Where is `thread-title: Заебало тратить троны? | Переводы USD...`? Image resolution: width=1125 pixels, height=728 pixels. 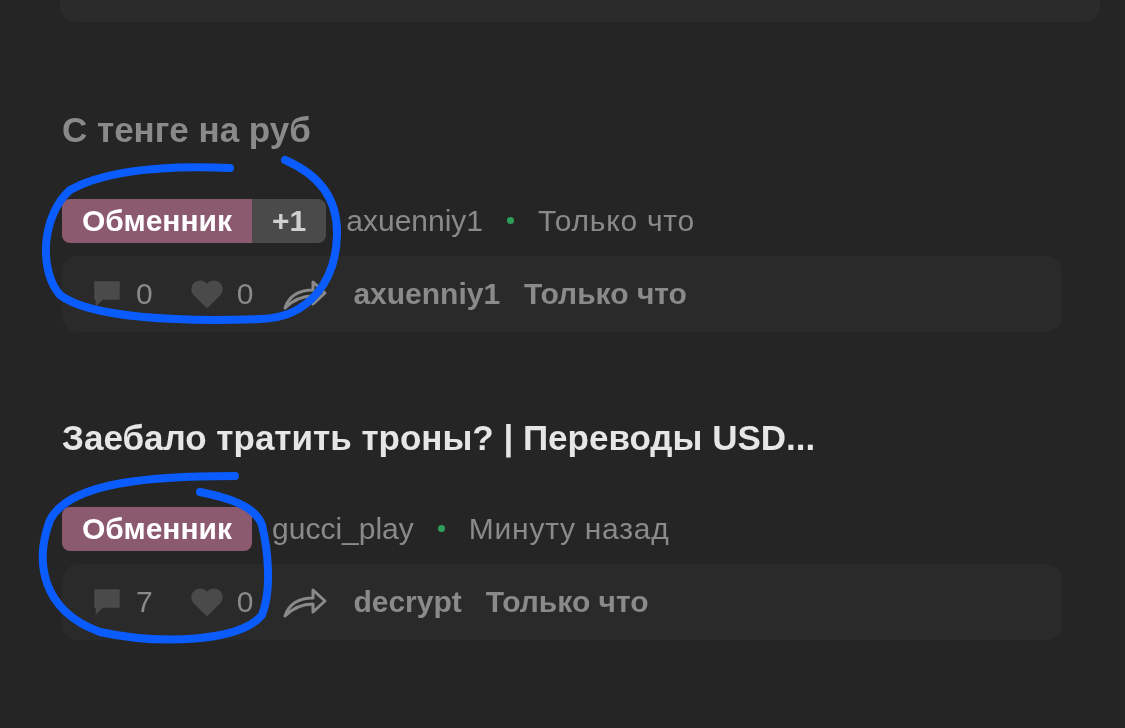
thread-title: Заебало тратить троны? | Переводы USD... is located at coordinates (593, 437).